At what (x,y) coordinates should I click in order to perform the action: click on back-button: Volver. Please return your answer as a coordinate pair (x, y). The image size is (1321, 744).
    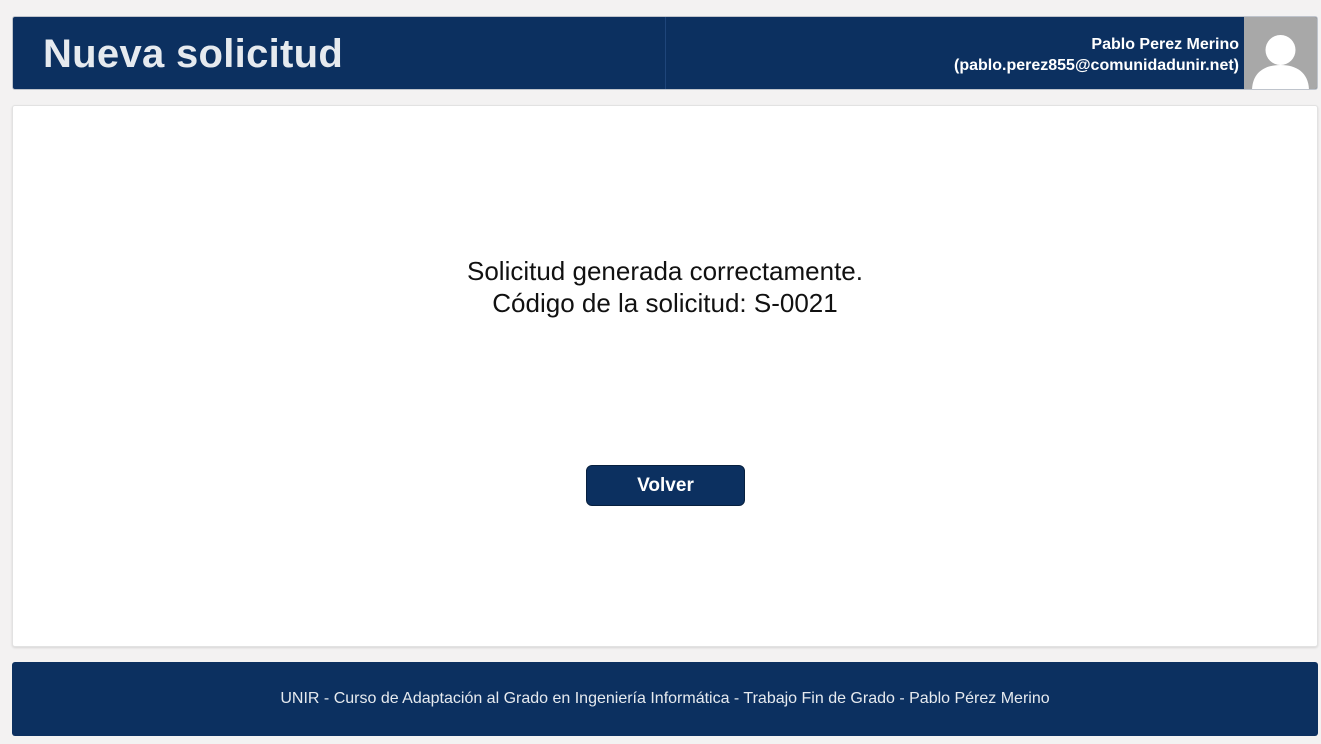
    Looking at the image, I should click on (665, 485).